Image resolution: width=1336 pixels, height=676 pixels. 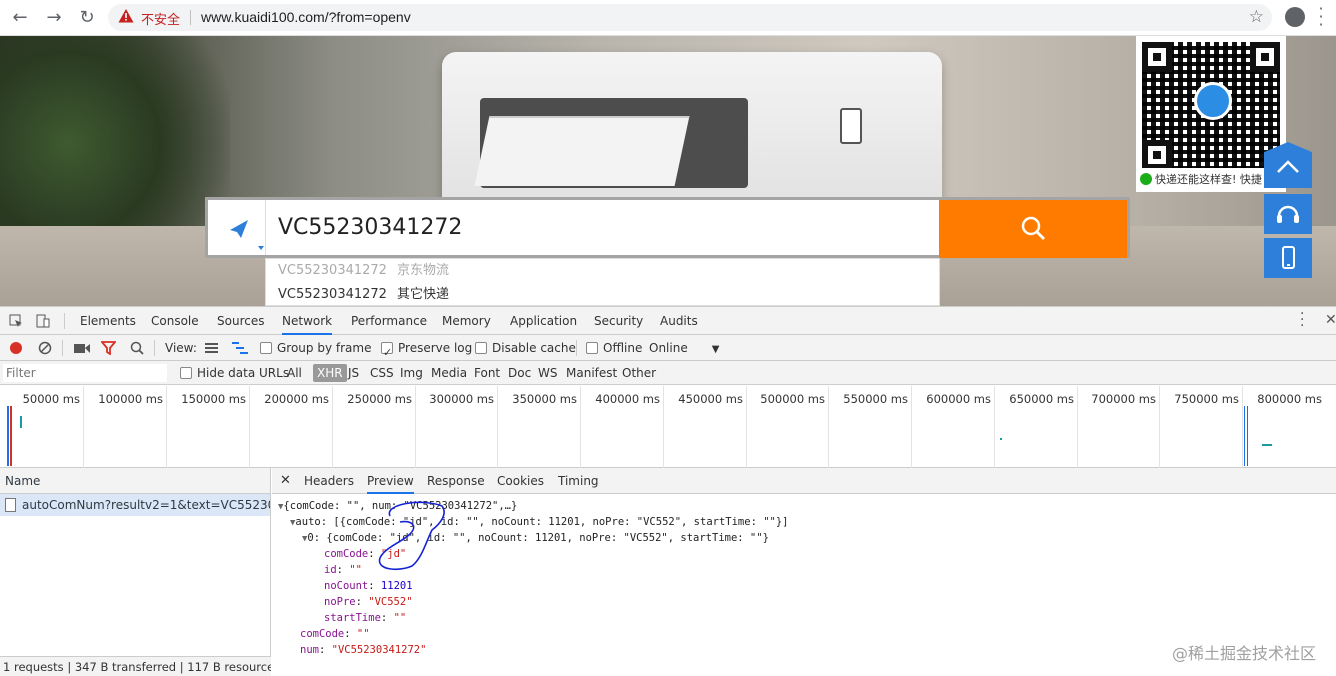 I want to click on throttling-select: Online ▼, so click(x=684, y=348).